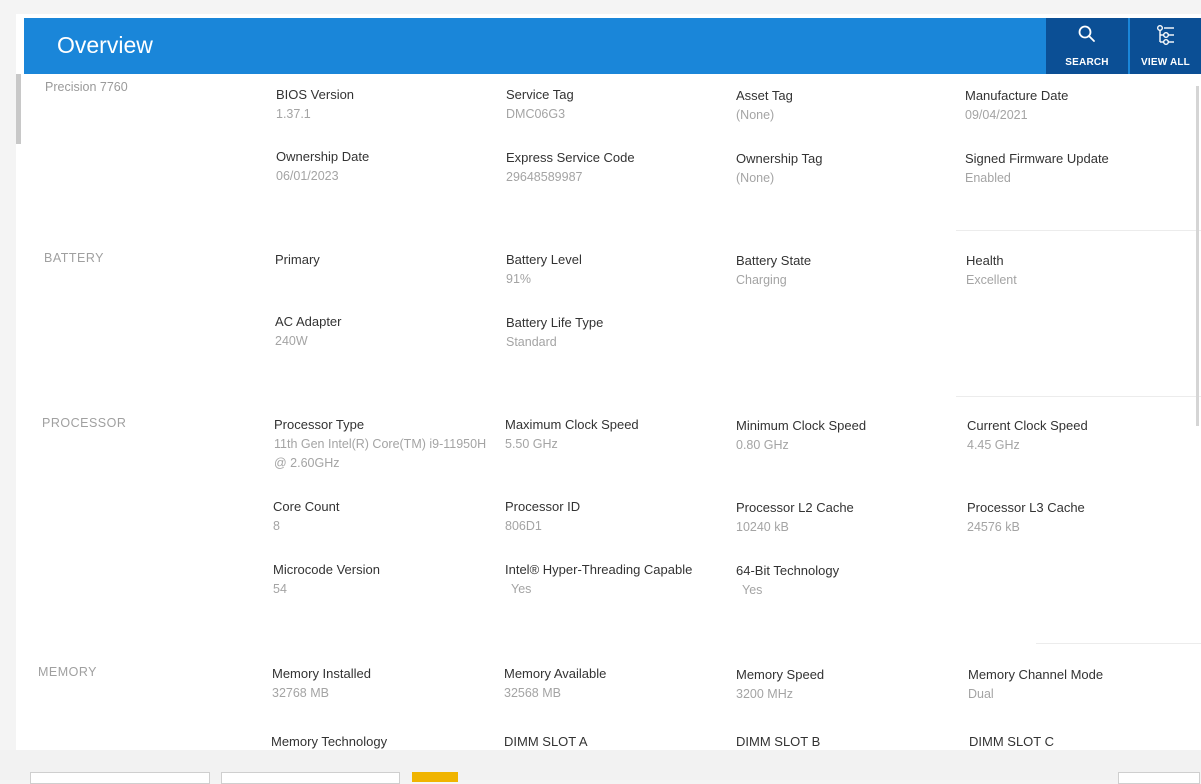  I want to click on field-processor-l2-cache: Processor L2 Cache 10240 kB, so click(795, 517).